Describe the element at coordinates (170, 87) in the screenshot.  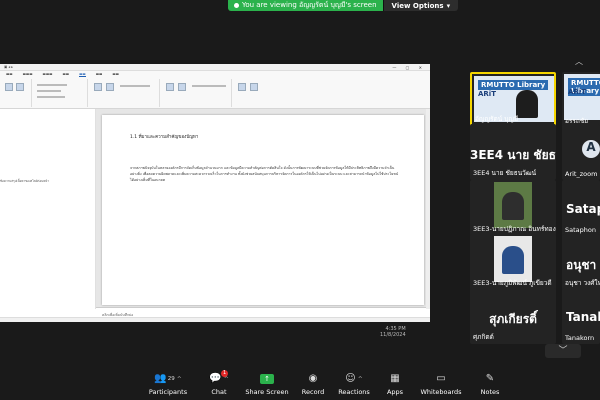
I see `zoom-icon` at that location.